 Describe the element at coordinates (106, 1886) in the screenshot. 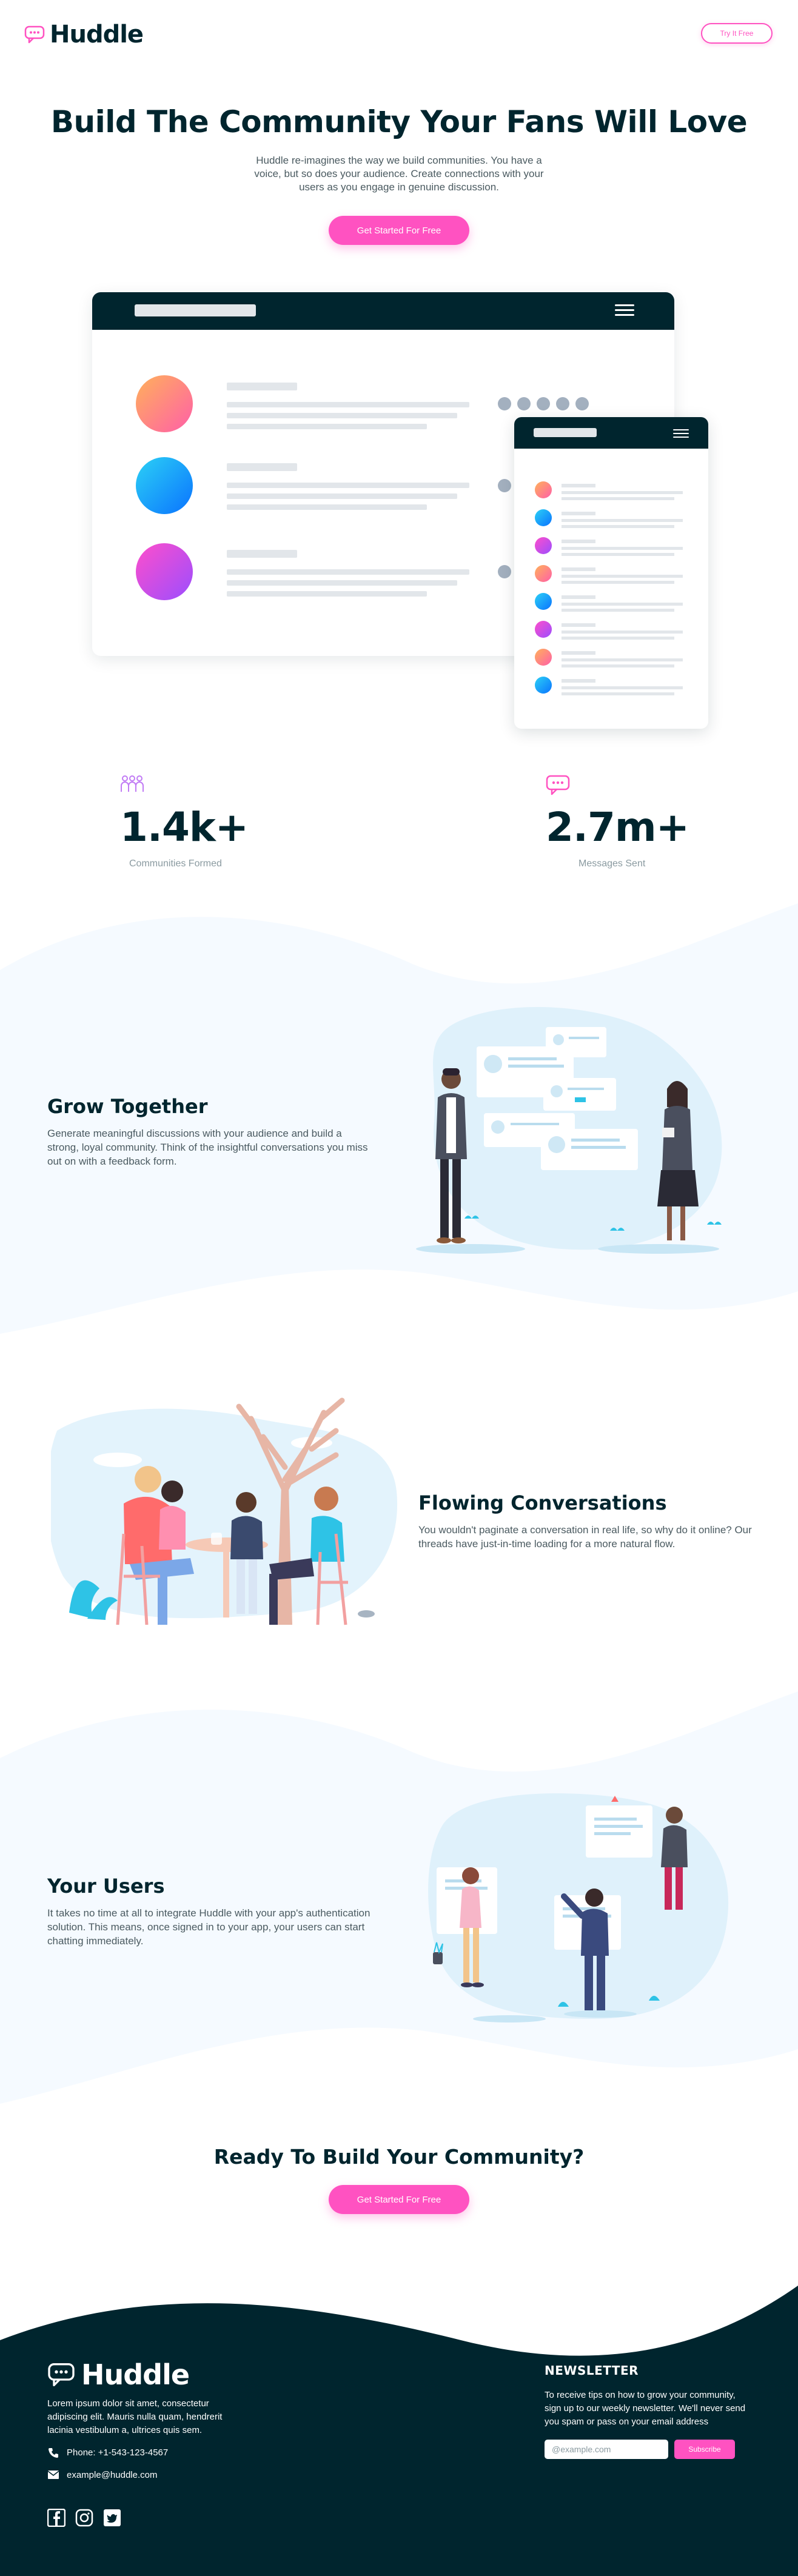

I see `feature-your-users-title: Your Users` at that location.